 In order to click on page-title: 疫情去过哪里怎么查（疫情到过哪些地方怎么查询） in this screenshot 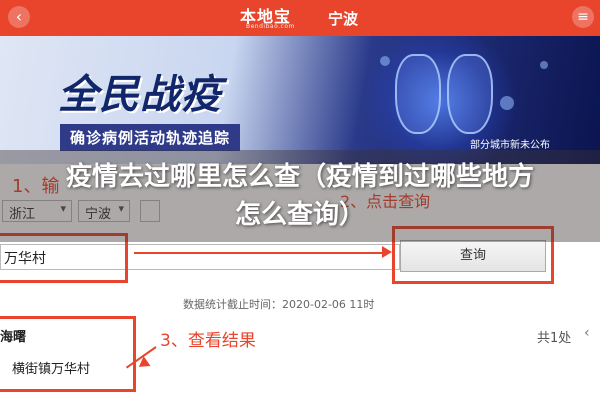, I will do `click(299, 196)`.